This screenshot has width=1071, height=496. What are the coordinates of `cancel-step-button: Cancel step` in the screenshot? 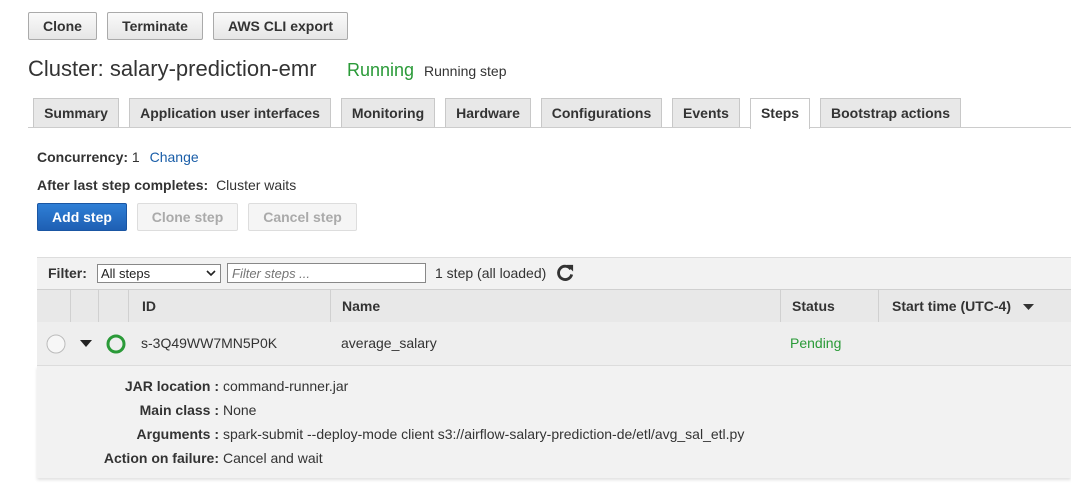 It's located at (302, 217).